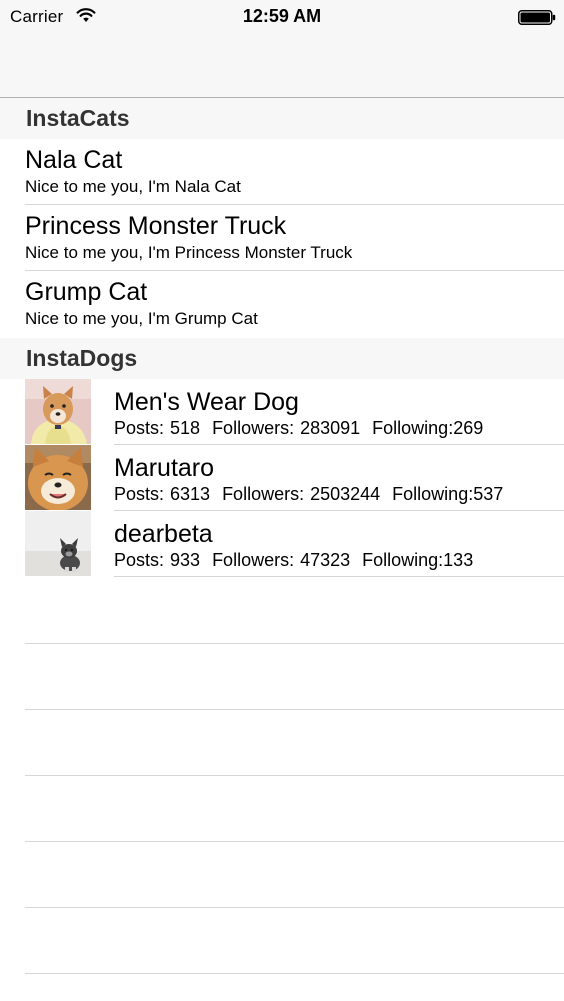  What do you see at coordinates (74, 160) in the screenshot?
I see `cat-name: Nala Cat` at bounding box center [74, 160].